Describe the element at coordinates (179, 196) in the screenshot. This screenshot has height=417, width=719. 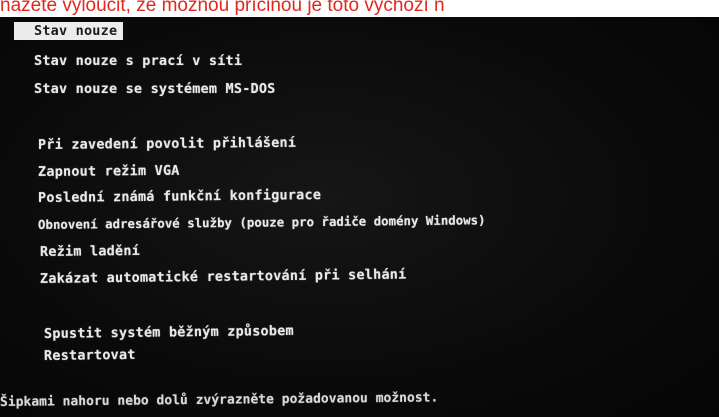
I see `menu-item-posledni-znama-konfigurace: Poslední známá funkční konfigurace` at that location.